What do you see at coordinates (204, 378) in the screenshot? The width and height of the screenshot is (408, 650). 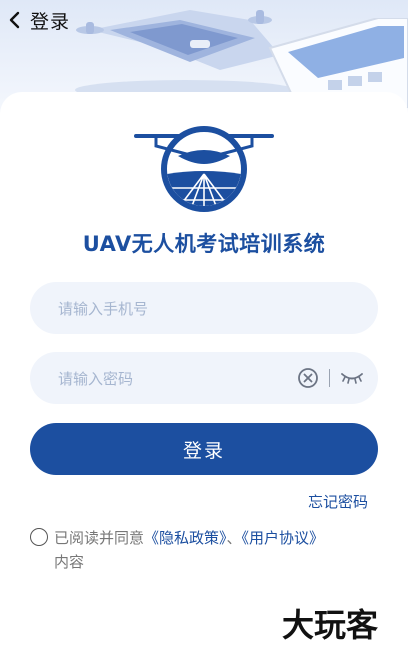 I see `password-input: 请输入密码` at bounding box center [204, 378].